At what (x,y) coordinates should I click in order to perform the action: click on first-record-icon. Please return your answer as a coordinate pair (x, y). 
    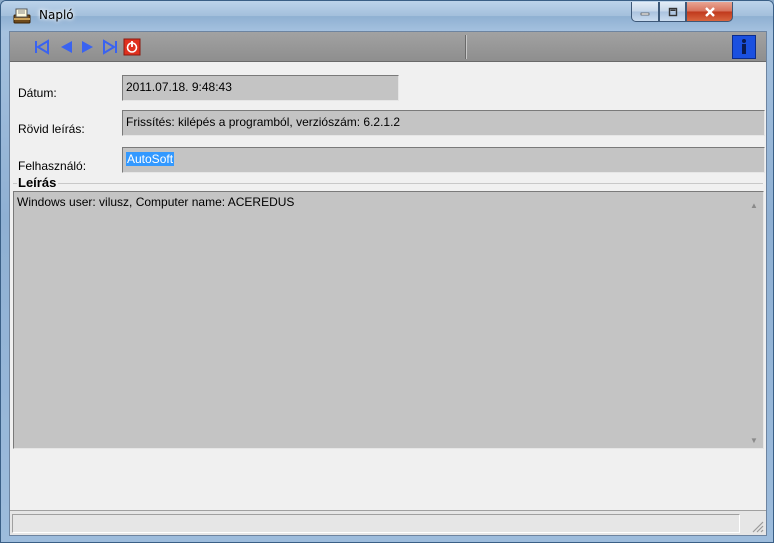
    Looking at the image, I should click on (42, 47).